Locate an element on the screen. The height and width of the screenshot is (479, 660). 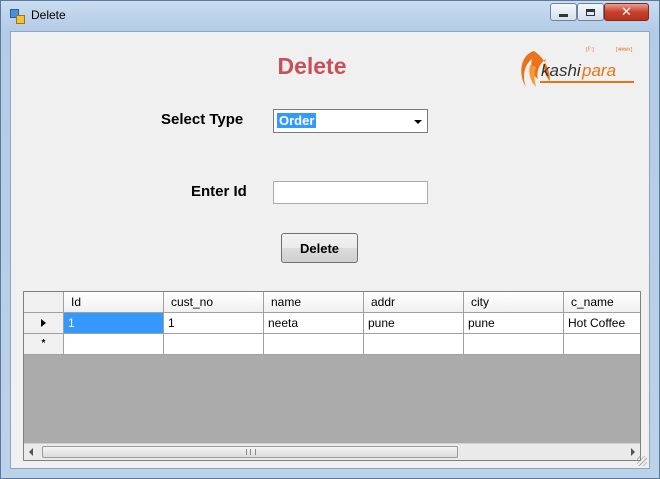
maximize-button is located at coordinates (590, 12).